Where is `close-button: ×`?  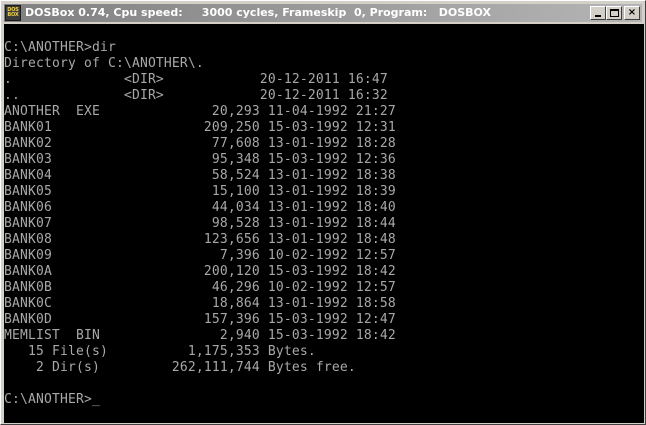 close-button: × is located at coordinates (632, 13).